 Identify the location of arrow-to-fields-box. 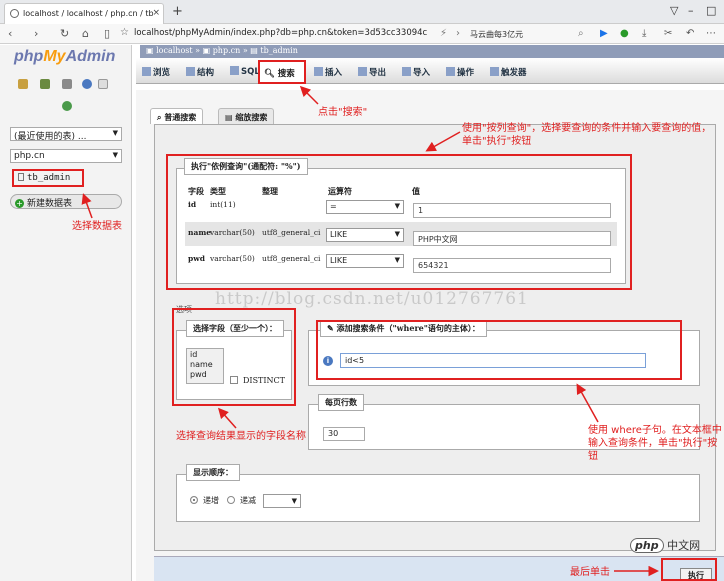
(227, 418).